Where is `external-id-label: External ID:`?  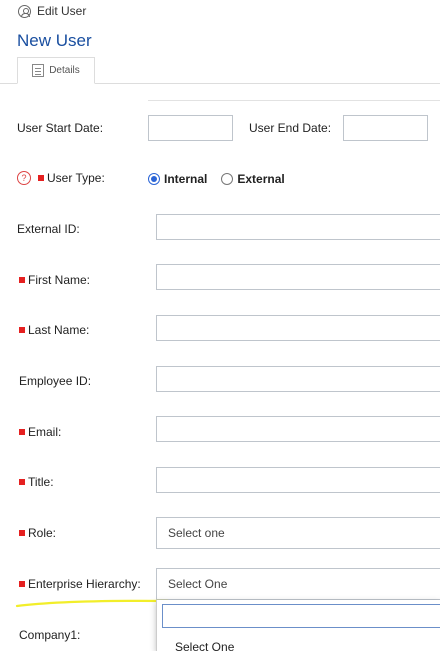
external-id-label: External ID: is located at coordinates (48, 229).